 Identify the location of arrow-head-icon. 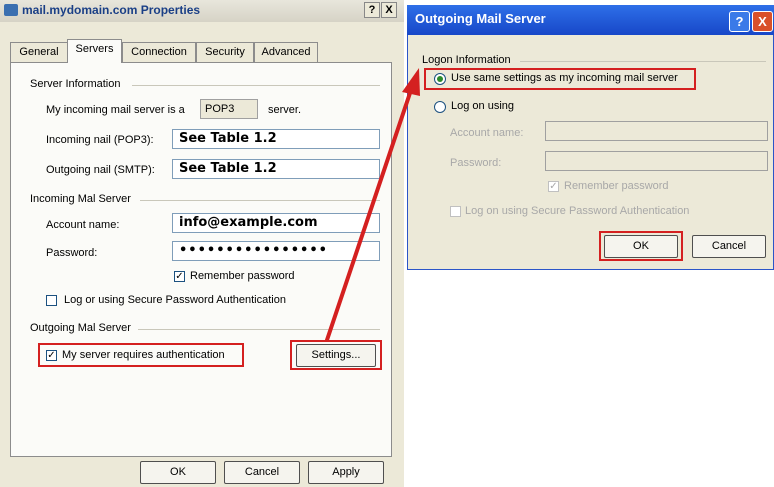
(411, 82).